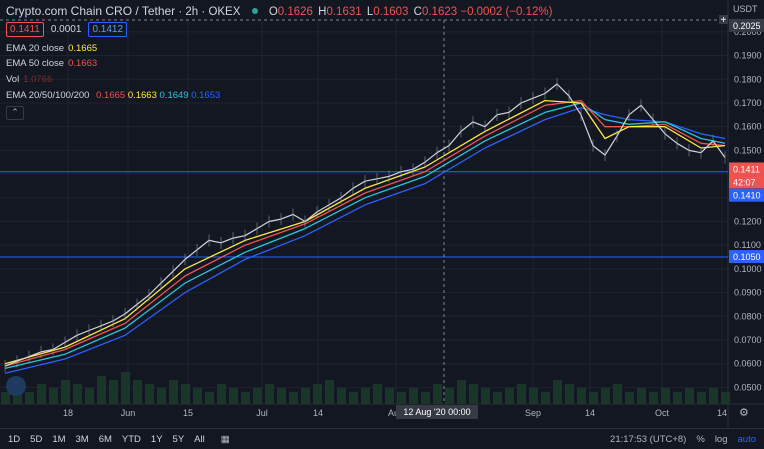  I want to click on tf-5d: 5D, so click(36, 439).